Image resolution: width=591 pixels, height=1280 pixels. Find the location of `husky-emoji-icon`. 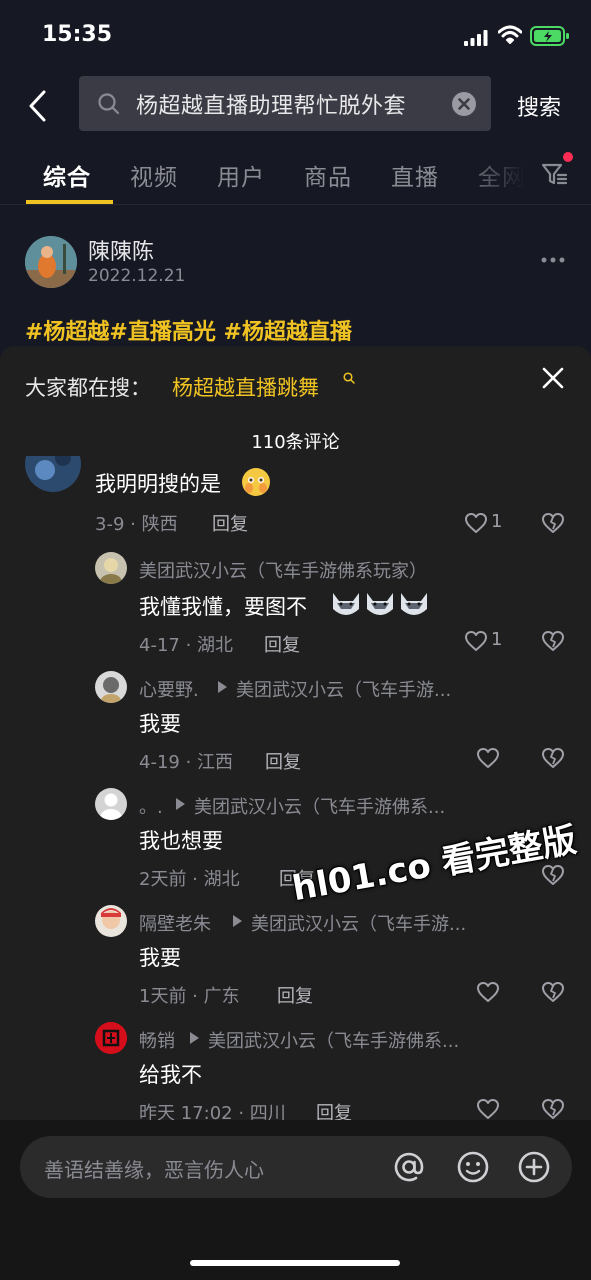

husky-emoji-icon is located at coordinates (380, 604).